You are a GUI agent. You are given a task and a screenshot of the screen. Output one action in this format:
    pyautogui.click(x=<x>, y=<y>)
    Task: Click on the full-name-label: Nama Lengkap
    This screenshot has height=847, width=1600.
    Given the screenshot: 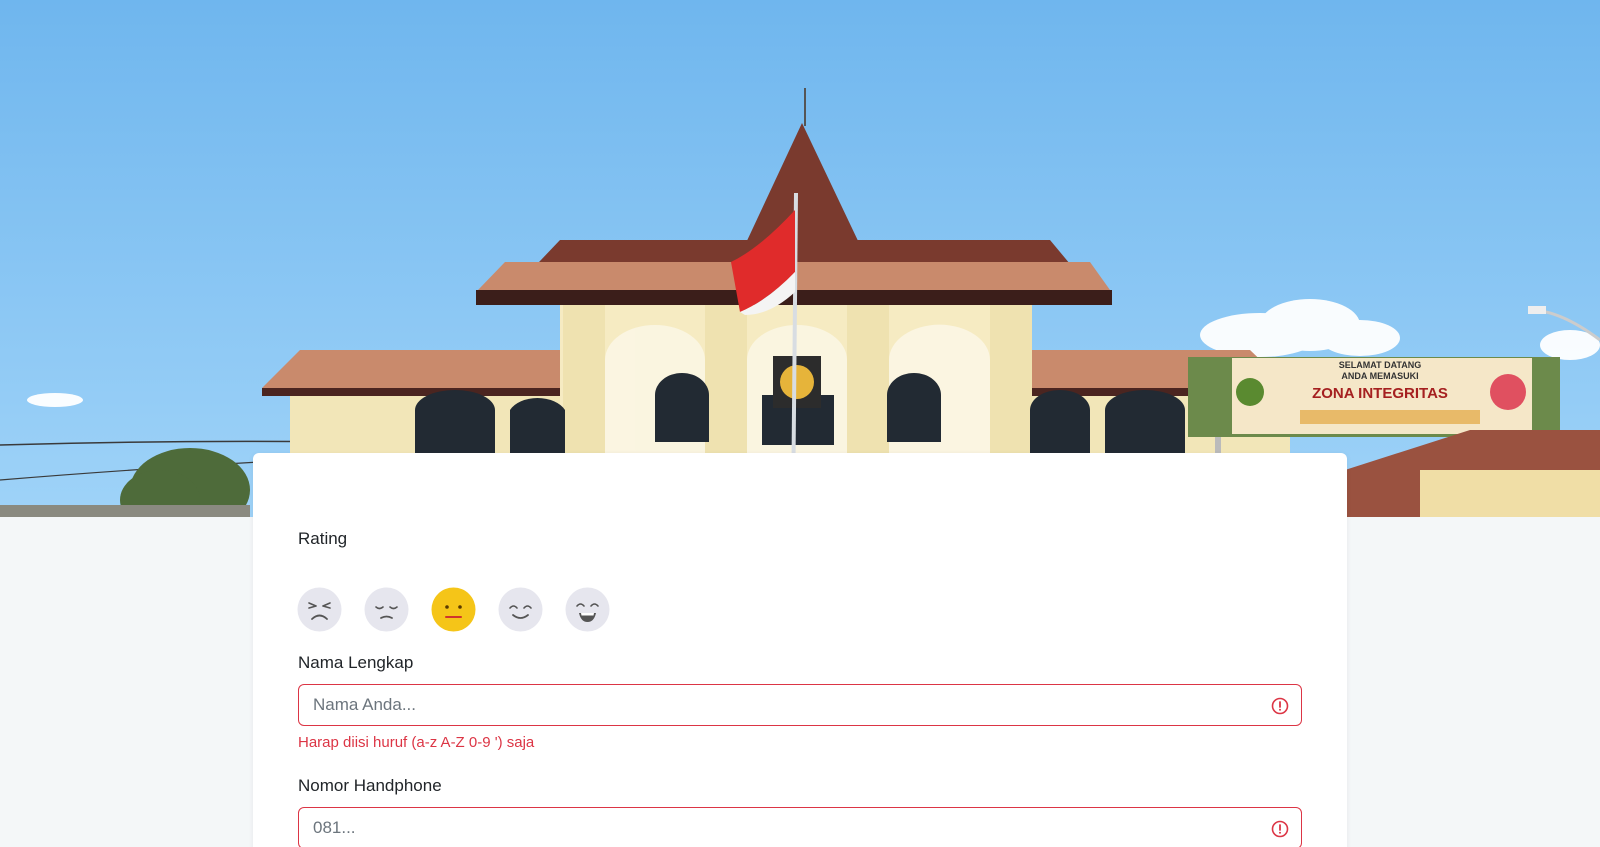 What is the action you would take?
    pyautogui.click(x=356, y=662)
    